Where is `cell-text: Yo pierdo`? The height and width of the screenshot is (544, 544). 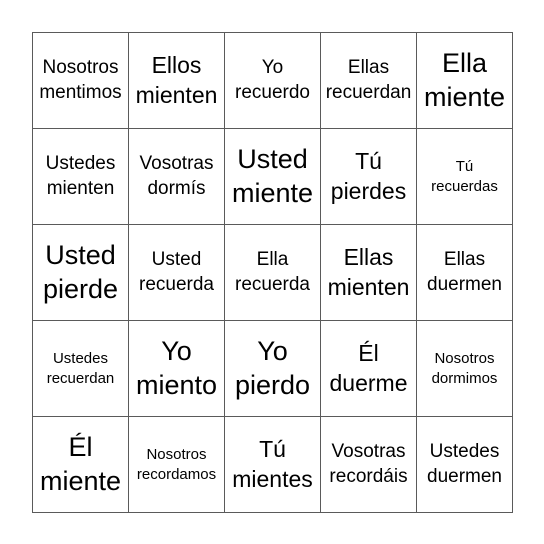 cell-text: Yo pierdo is located at coordinates (272, 369).